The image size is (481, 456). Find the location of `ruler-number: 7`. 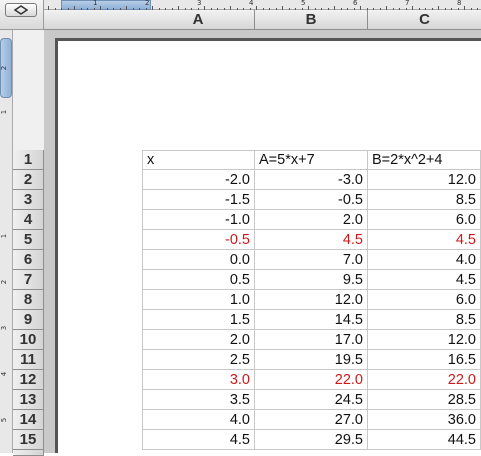

ruler-number: 7 is located at coordinates (407, 3).